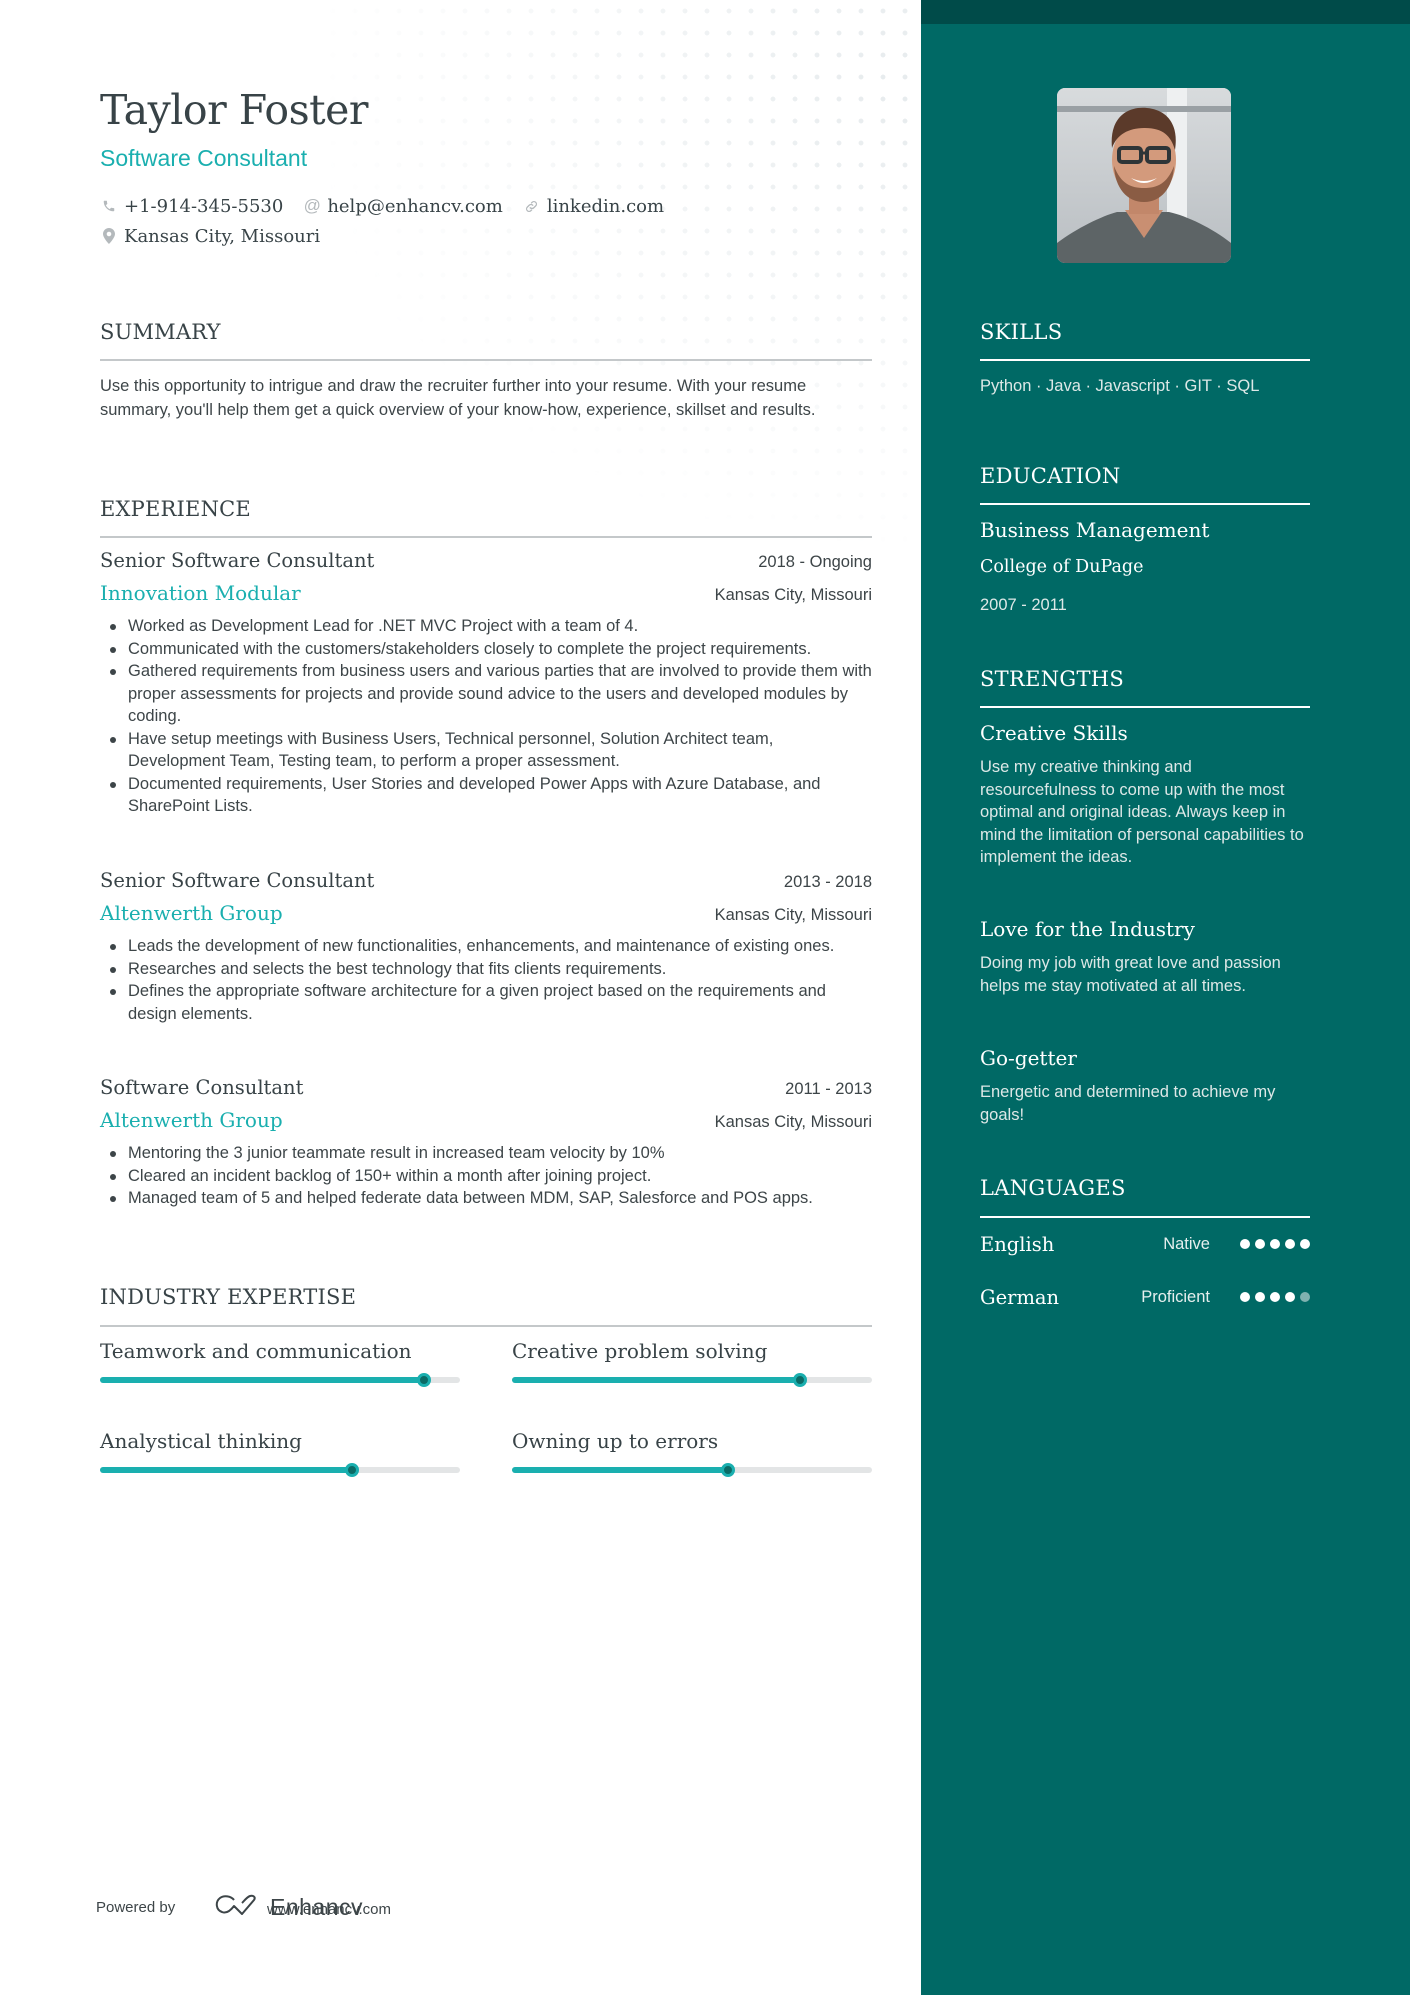  What do you see at coordinates (815, 562) in the screenshot?
I see `job-dates: 2018 - Ongoing` at bounding box center [815, 562].